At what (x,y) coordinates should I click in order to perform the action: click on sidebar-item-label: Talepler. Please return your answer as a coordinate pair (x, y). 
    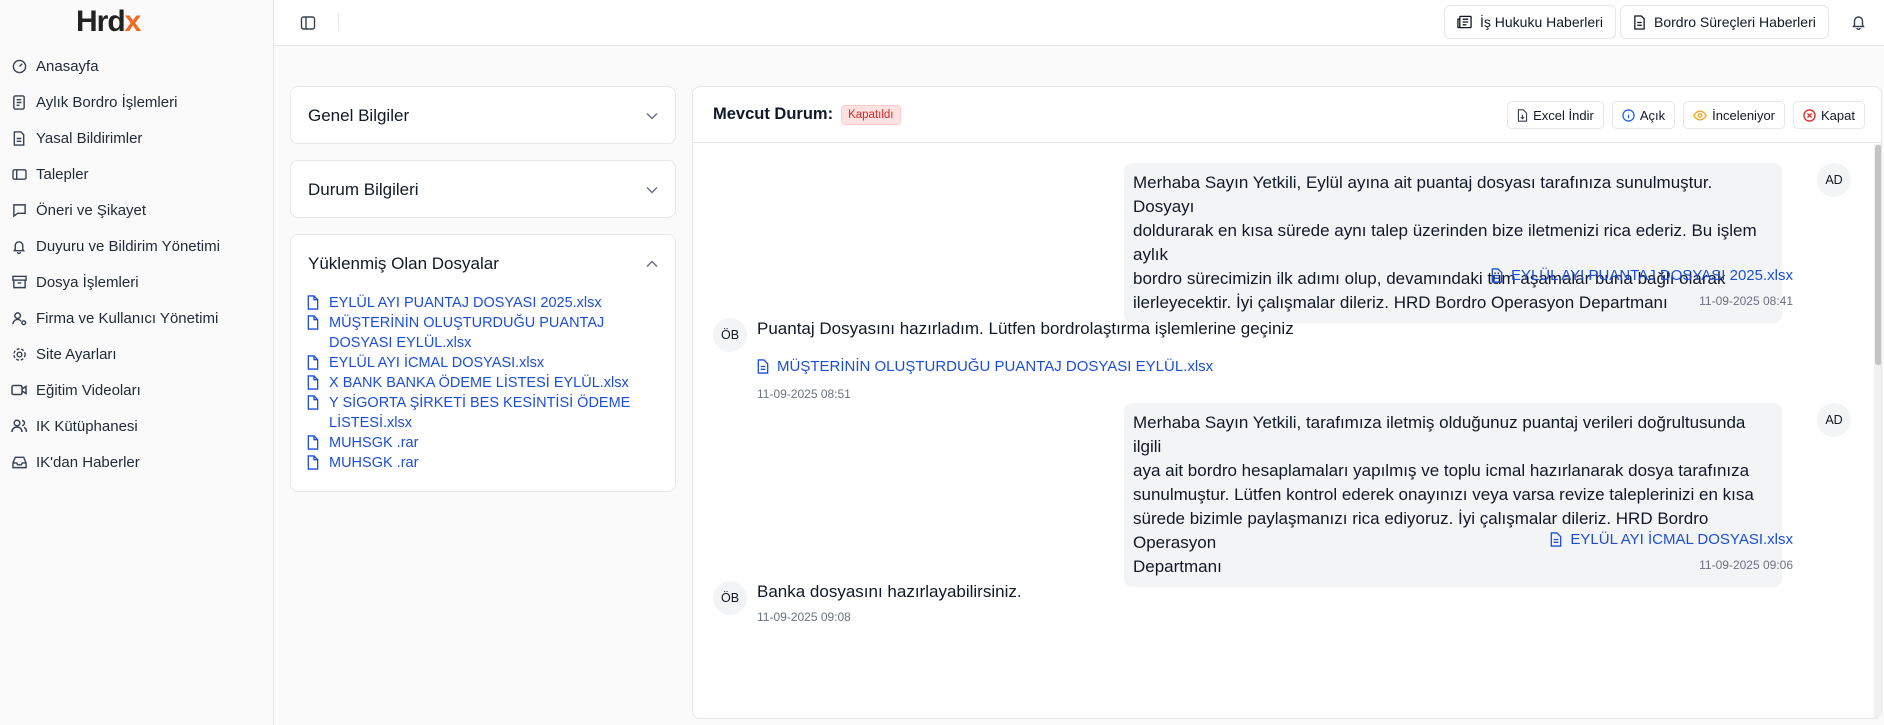
    Looking at the image, I should click on (62, 174).